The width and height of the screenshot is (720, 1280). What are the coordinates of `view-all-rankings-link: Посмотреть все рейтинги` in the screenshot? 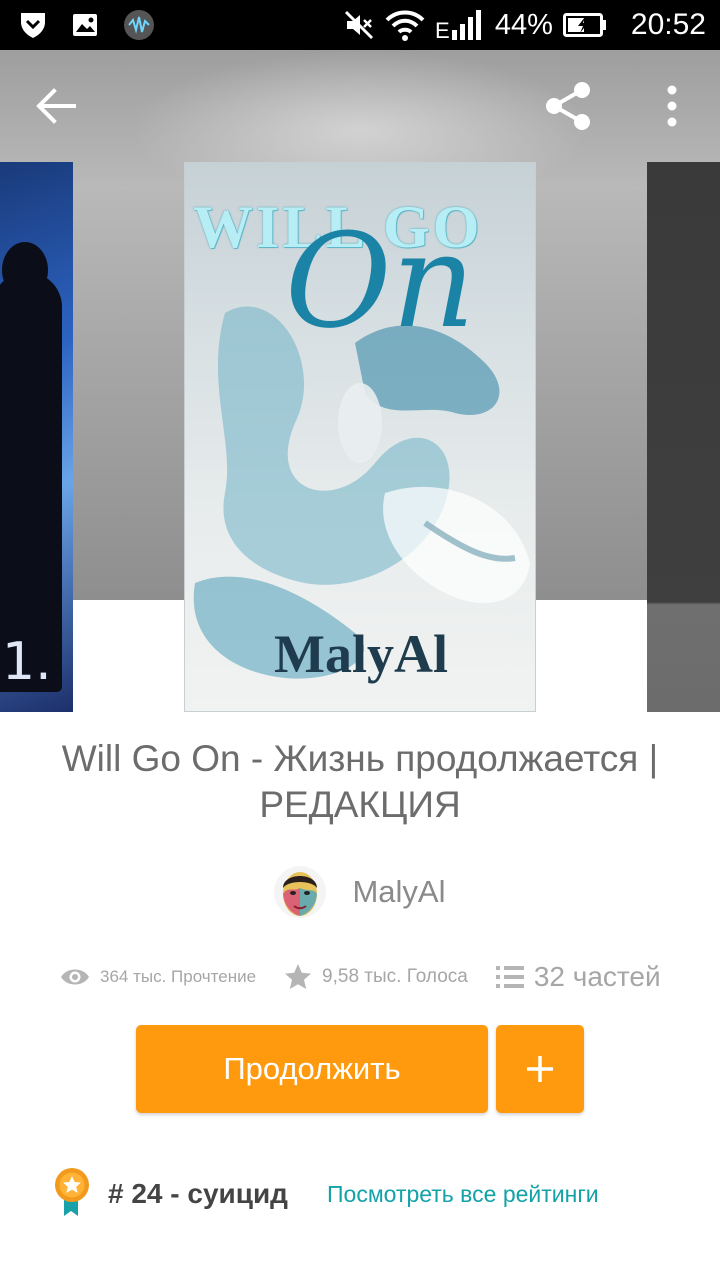 It's located at (463, 1194).